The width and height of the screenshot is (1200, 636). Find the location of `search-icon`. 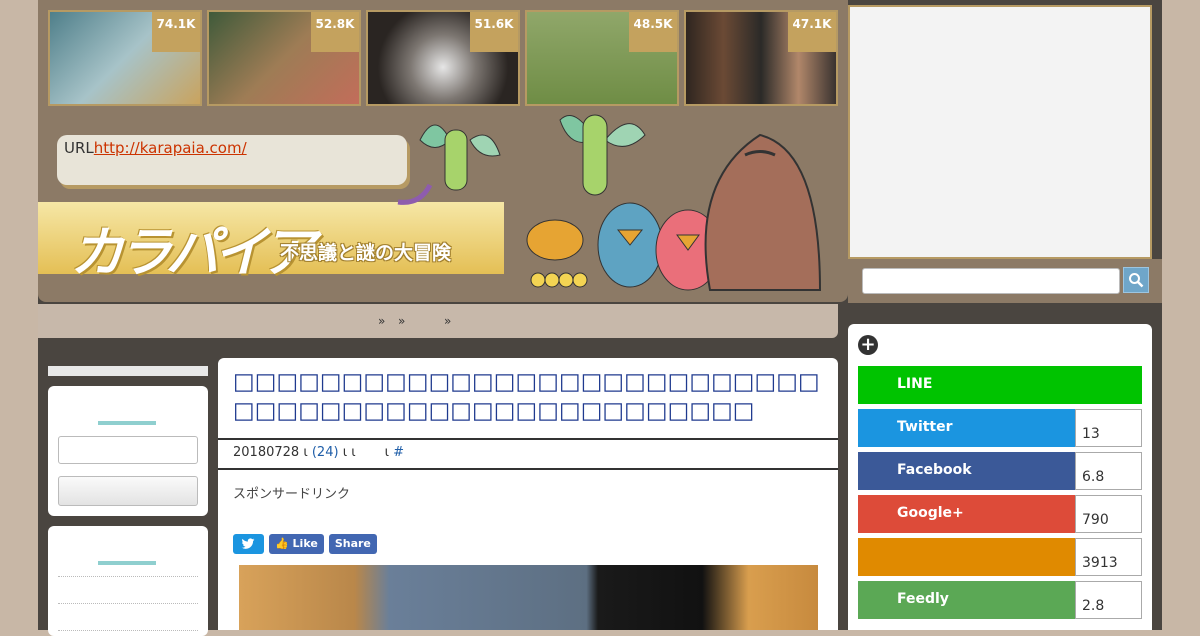

search-icon is located at coordinates (1136, 280).